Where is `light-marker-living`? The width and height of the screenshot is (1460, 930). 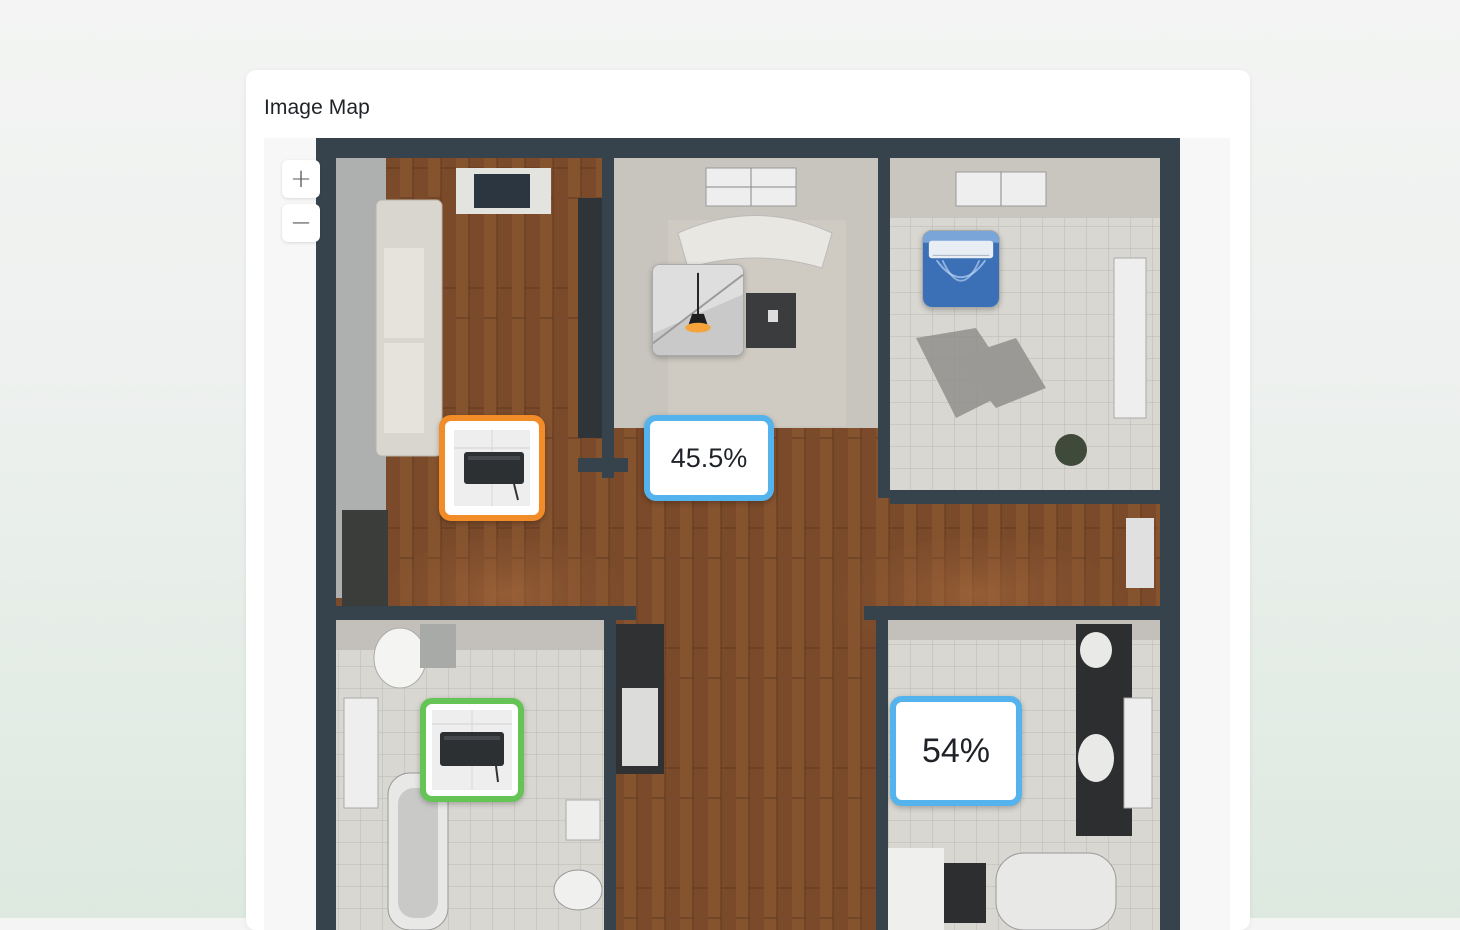 light-marker-living is located at coordinates (698, 310).